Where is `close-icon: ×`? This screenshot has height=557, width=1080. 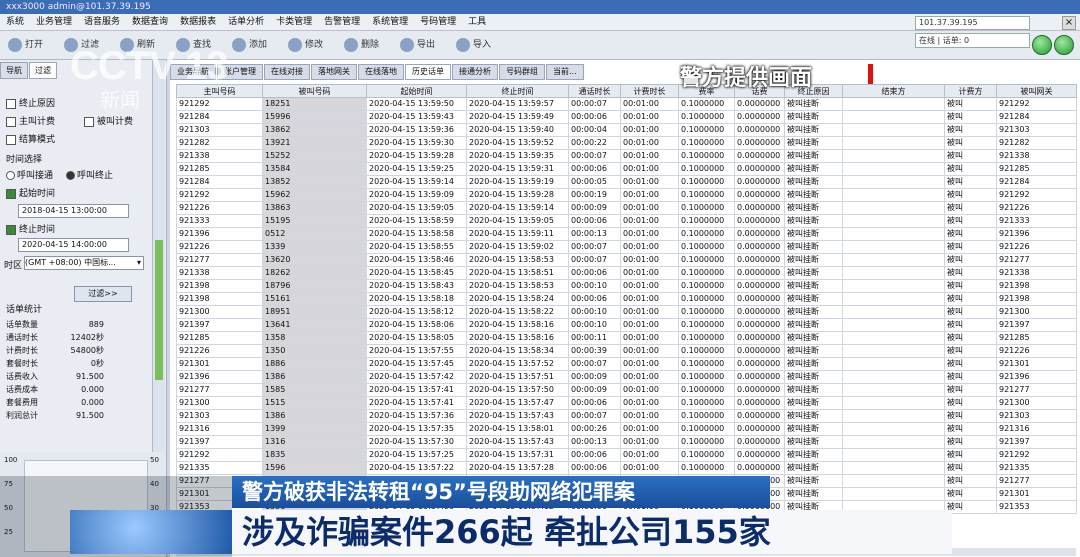 close-icon: × is located at coordinates (1069, 23).